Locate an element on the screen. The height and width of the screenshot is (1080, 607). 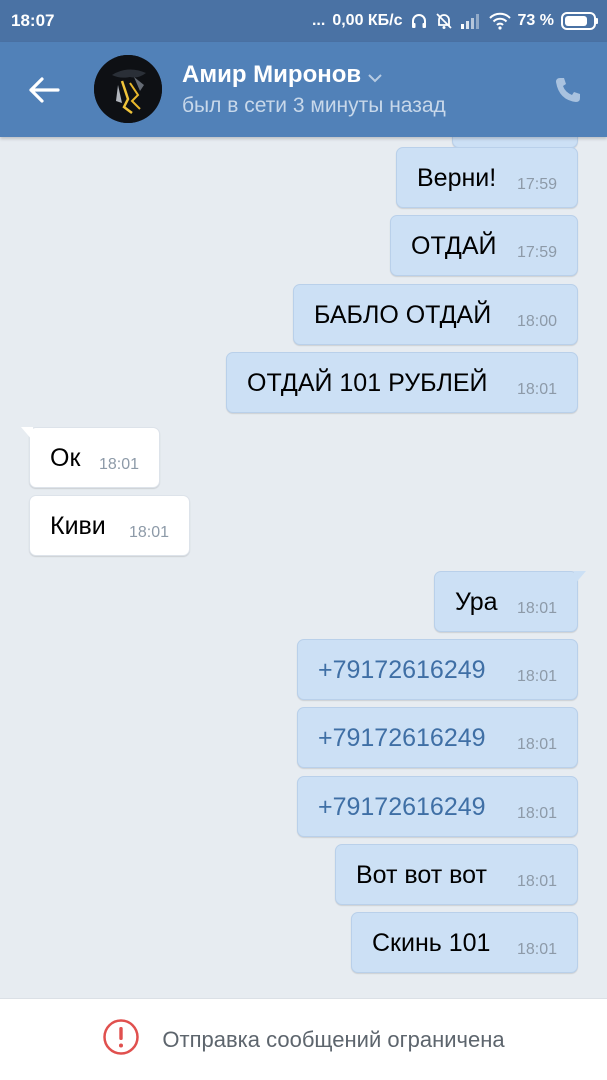
message-bubble-in: Ок 18:01 is located at coordinates (90, 457).